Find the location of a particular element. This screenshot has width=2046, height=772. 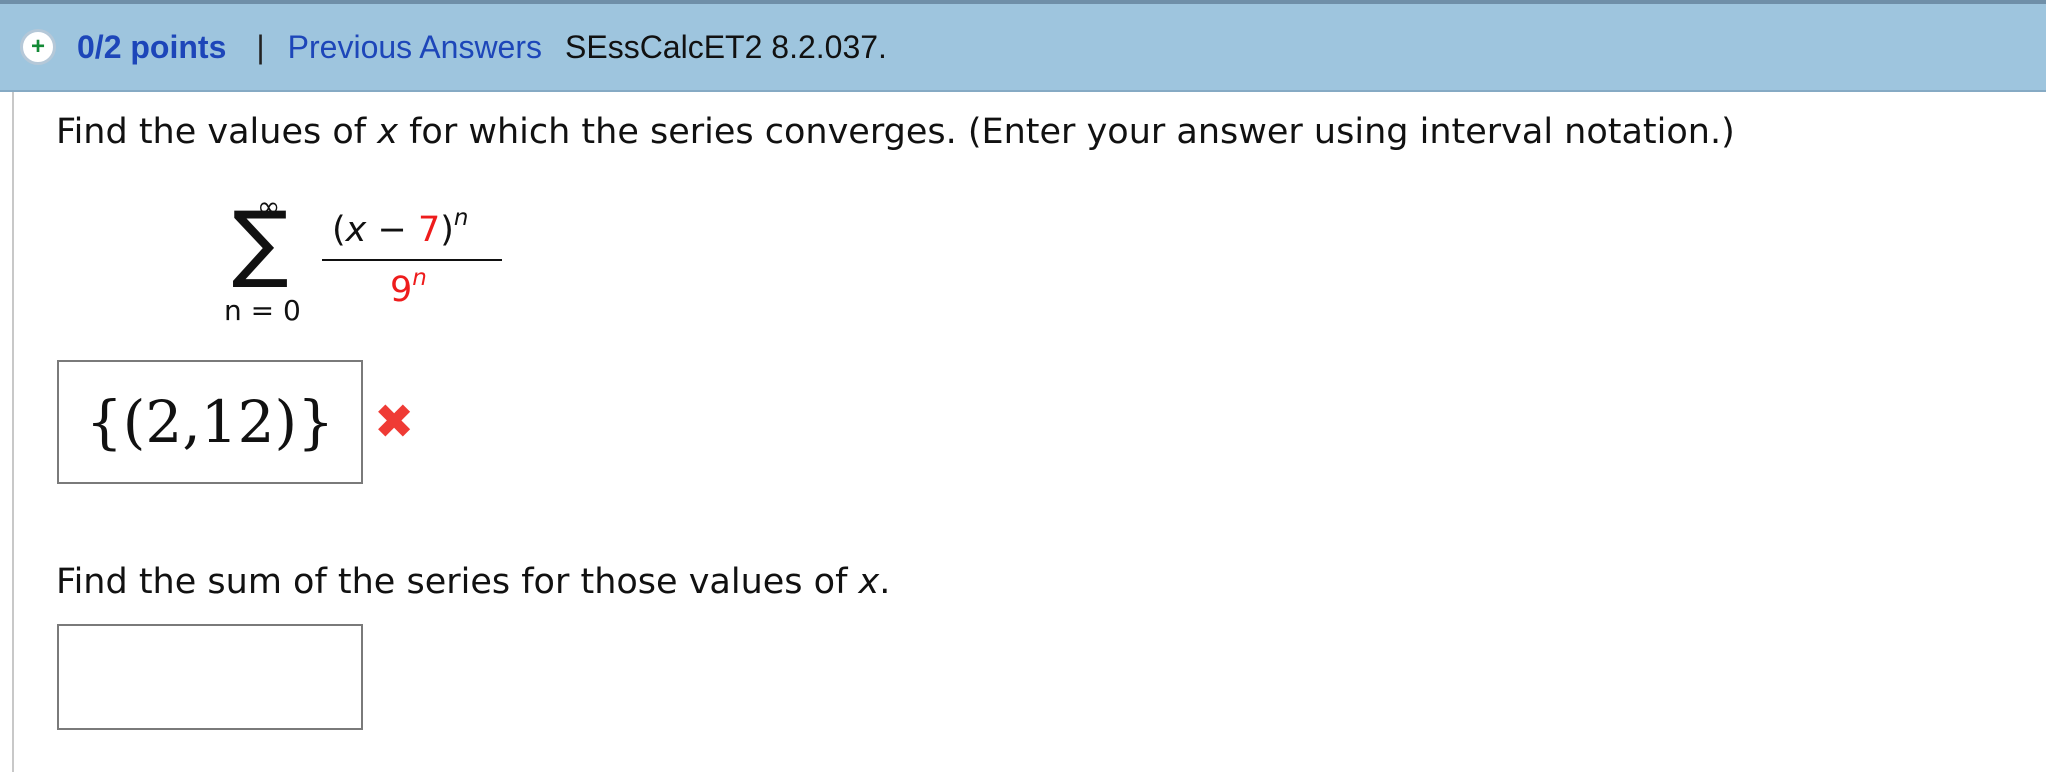

fraction-line is located at coordinates (412, 260).